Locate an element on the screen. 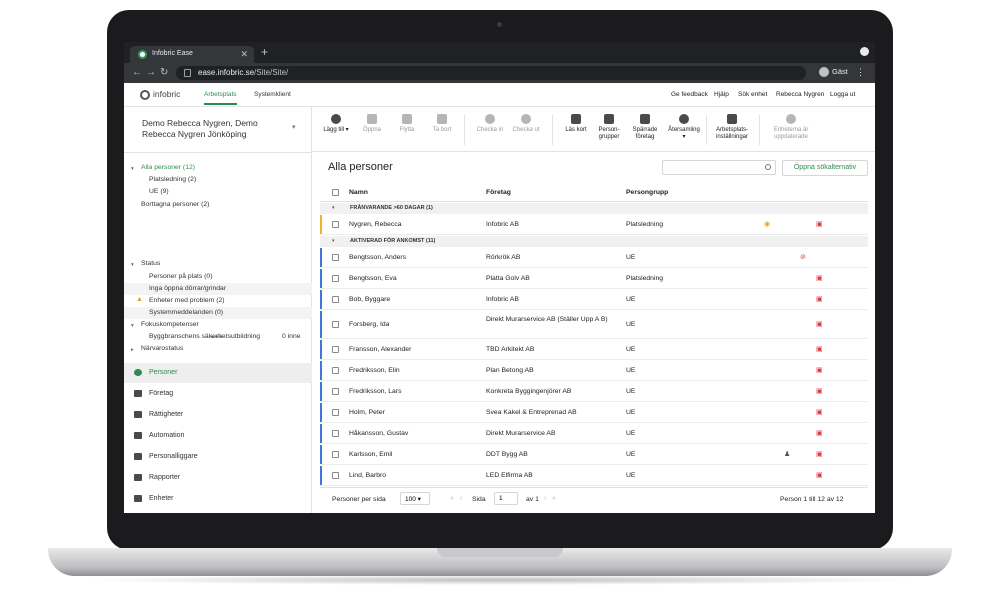  focus-item: Byggbranschens säkerhetsutbildning is located at coordinates (204, 336).